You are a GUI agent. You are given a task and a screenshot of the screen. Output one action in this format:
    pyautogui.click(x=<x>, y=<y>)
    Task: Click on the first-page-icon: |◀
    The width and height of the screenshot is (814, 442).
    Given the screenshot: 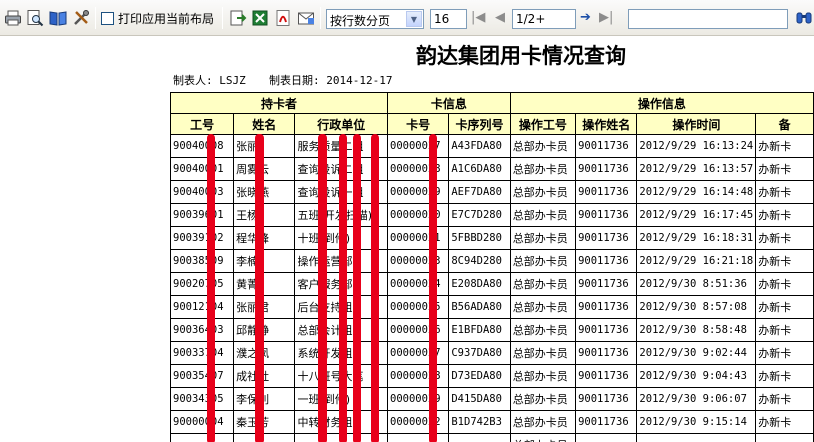 What is the action you would take?
    pyautogui.click(x=478, y=17)
    